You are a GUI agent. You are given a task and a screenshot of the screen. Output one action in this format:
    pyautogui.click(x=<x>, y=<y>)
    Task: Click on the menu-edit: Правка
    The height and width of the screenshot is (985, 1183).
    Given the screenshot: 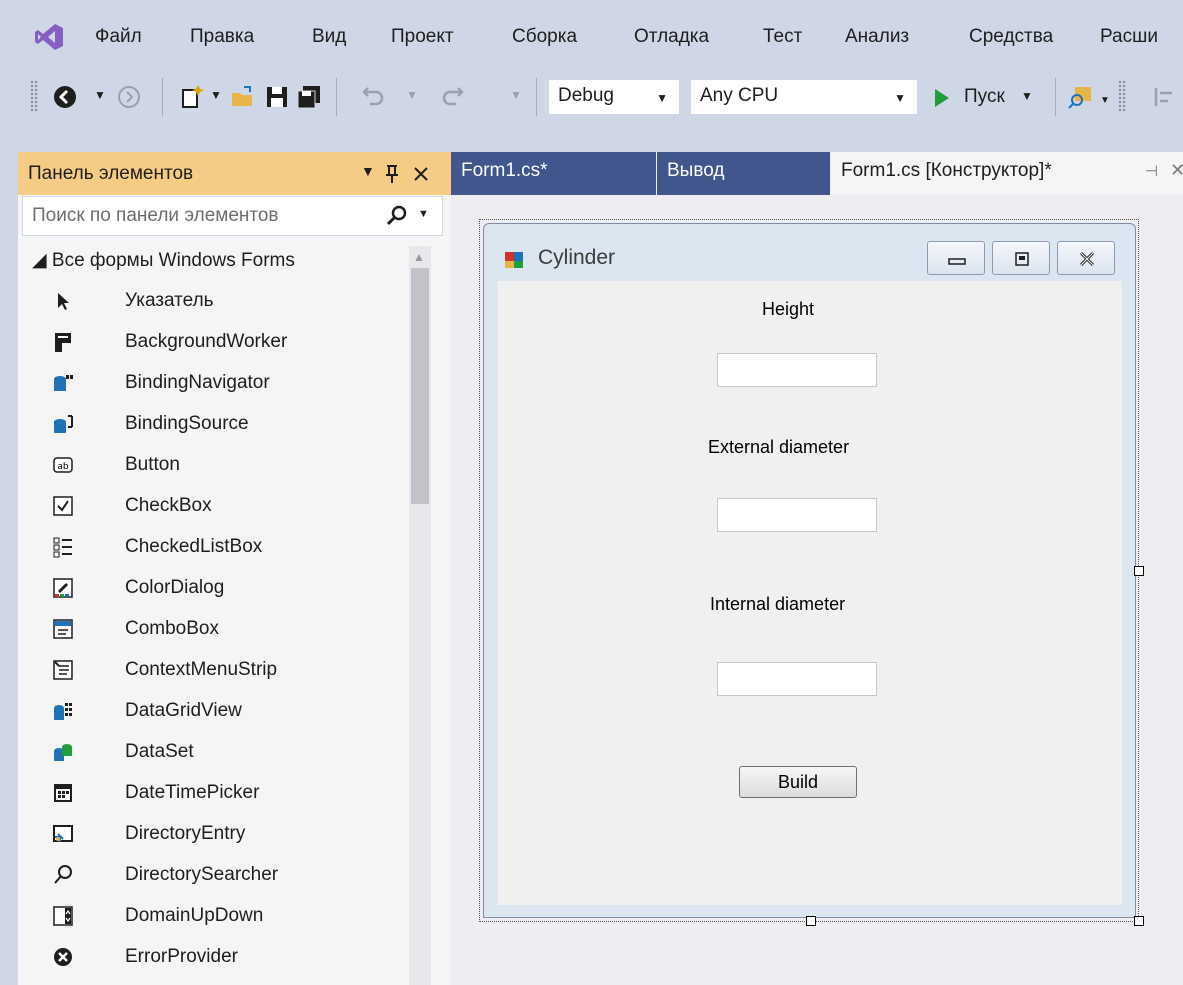 What is the action you would take?
    pyautogui.click(x=222, y=37)
    